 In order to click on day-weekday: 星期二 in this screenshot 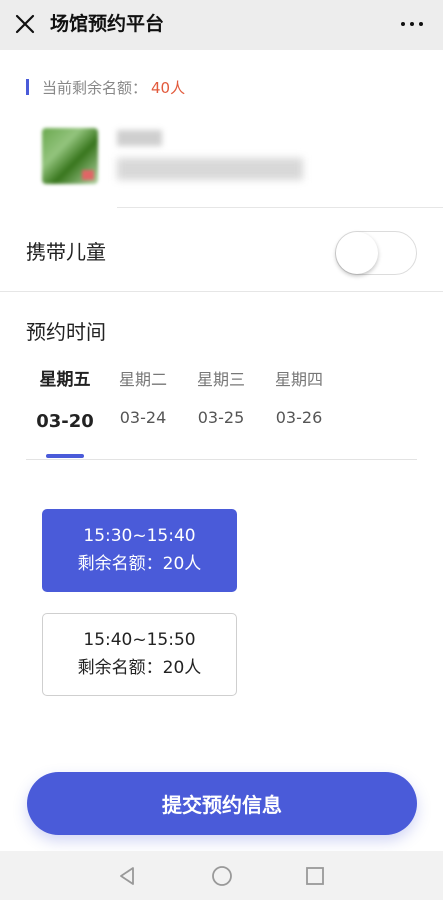, I will do `click(142, 379)`.